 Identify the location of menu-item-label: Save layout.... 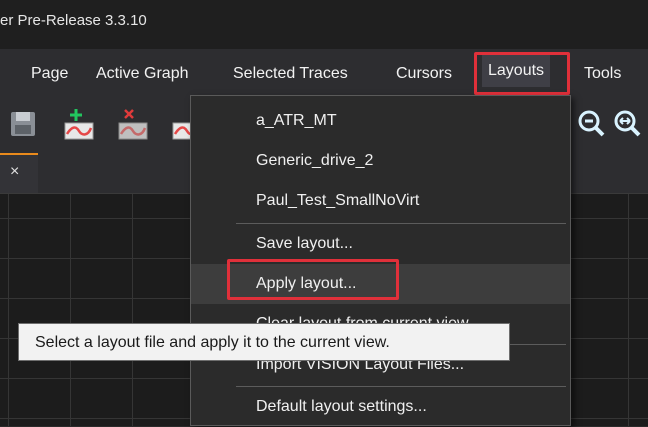
(304, 243).